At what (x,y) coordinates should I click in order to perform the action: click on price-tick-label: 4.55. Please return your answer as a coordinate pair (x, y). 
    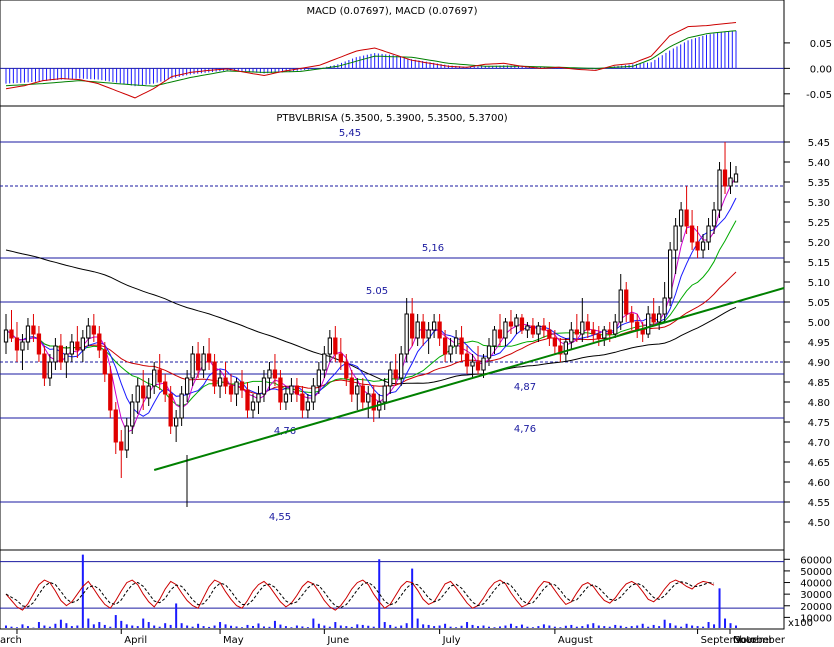
    Looking at the image, I should click on (819, 503).